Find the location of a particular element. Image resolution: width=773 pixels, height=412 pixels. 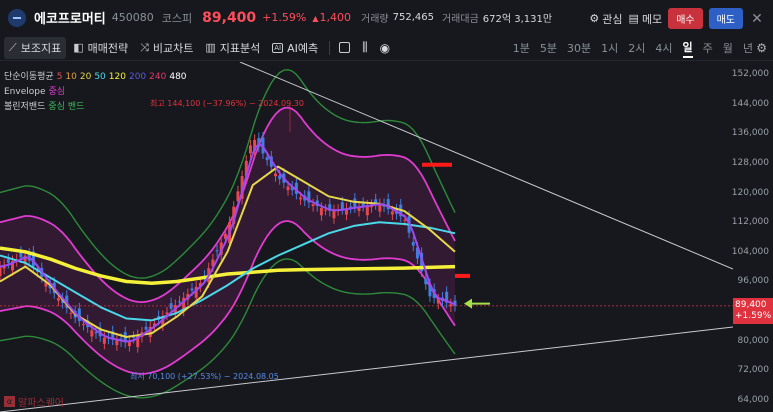

tool-ai-forecast: AI AI예측 is located at coordinates (295, 48).